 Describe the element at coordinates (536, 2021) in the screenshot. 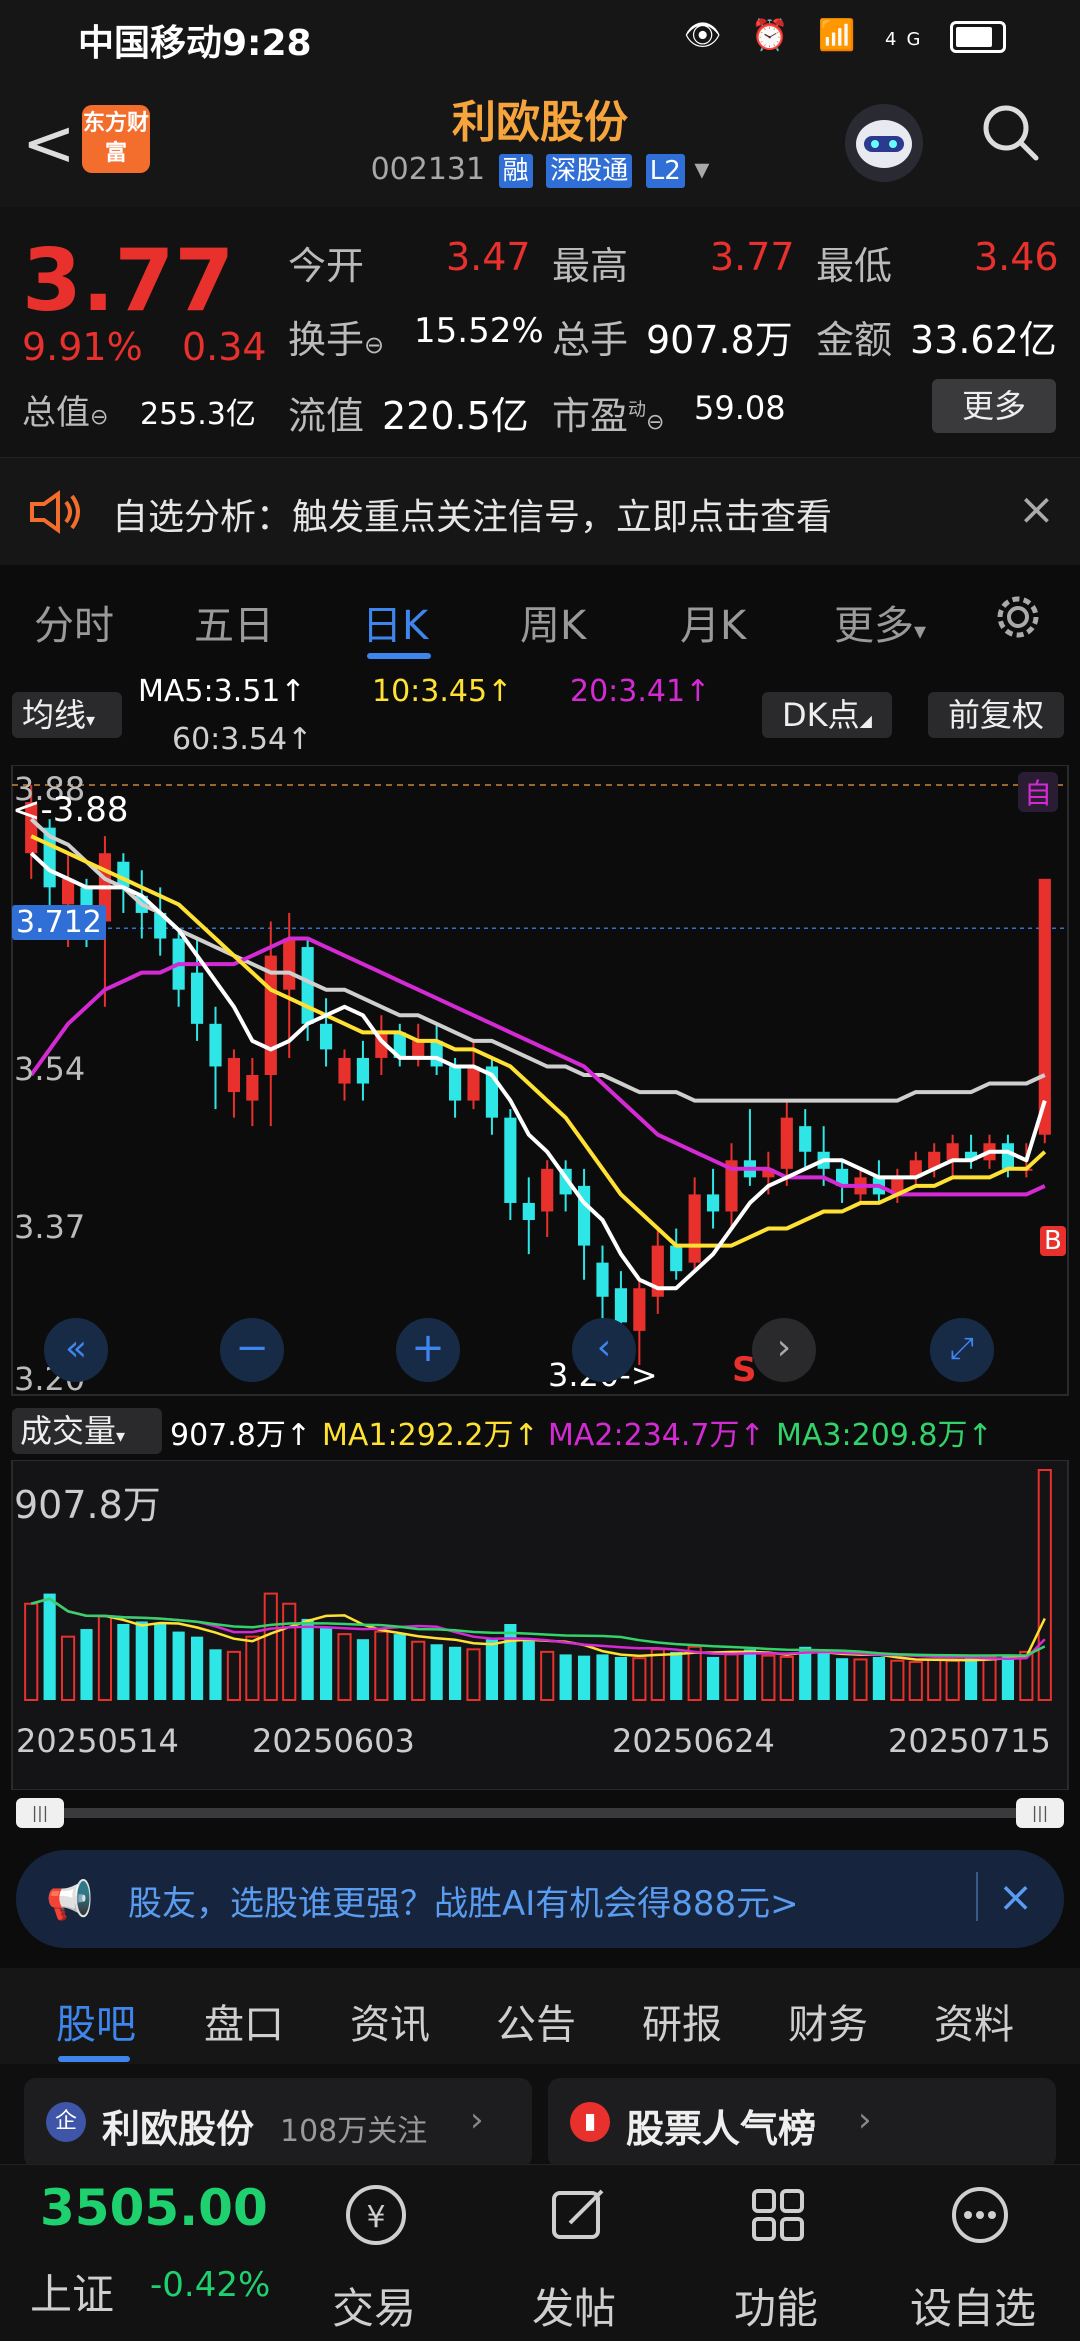

I see `tab-announcements: 公告` at that location.